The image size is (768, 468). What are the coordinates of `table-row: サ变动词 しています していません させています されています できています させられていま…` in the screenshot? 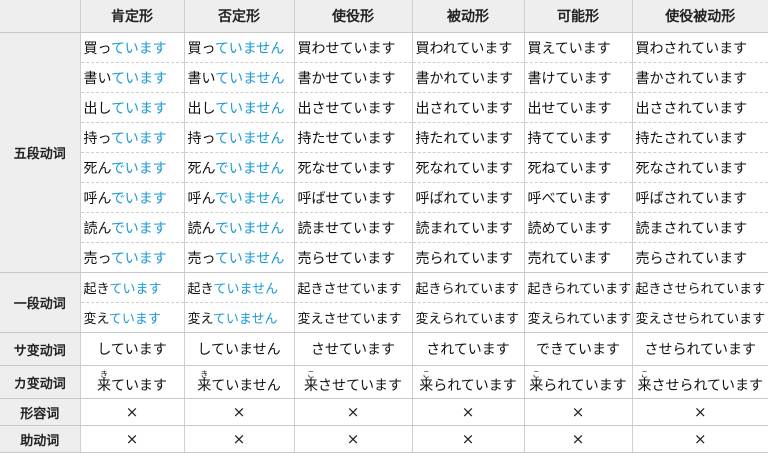 It's located at (384, 349).